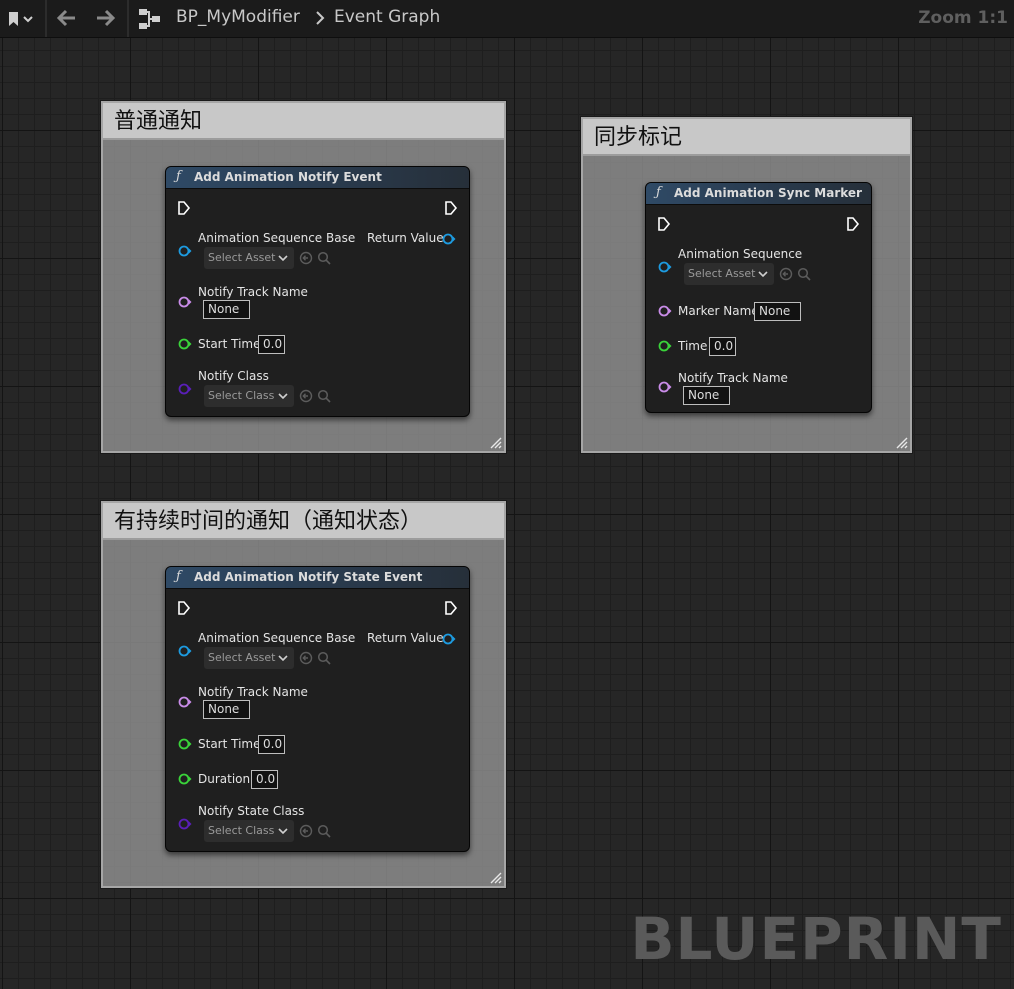  What do you see at coordinates (308, 577) in the screenshot?
I see `node-title: Add Animation Notify State Event` at bounding box center [308, 577].